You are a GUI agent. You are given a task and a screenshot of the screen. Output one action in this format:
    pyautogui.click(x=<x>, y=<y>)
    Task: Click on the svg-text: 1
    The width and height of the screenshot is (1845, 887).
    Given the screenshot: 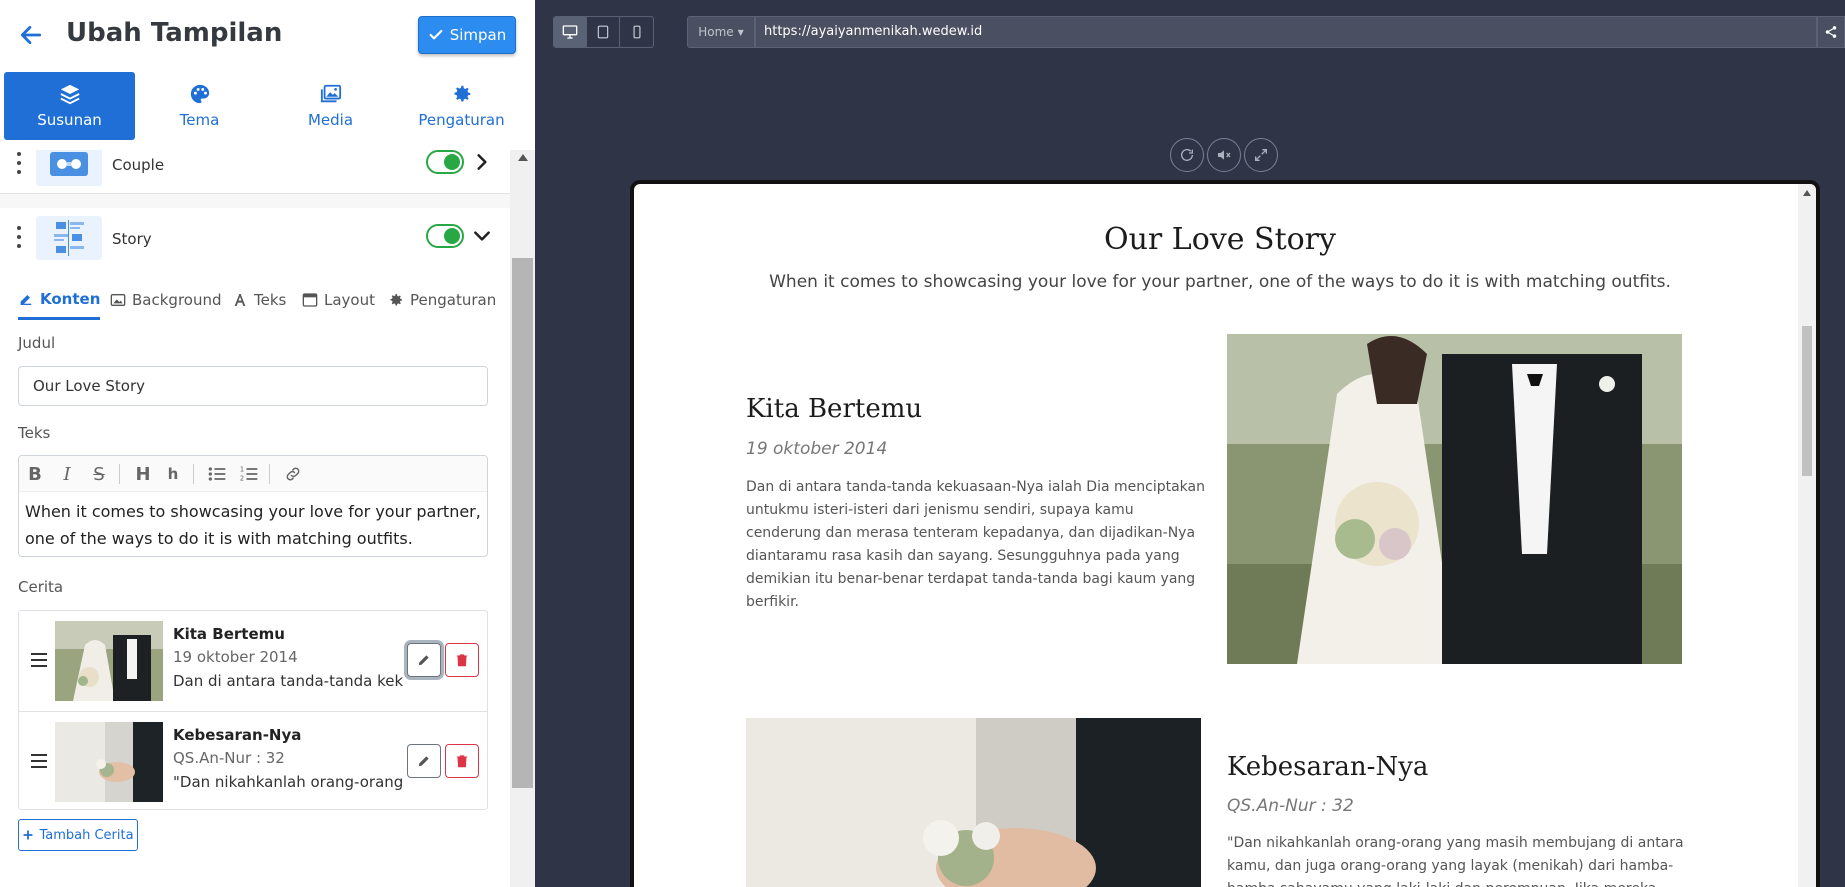 What is the action you would take?
    pyautogui.click(x=242, y=470)
    